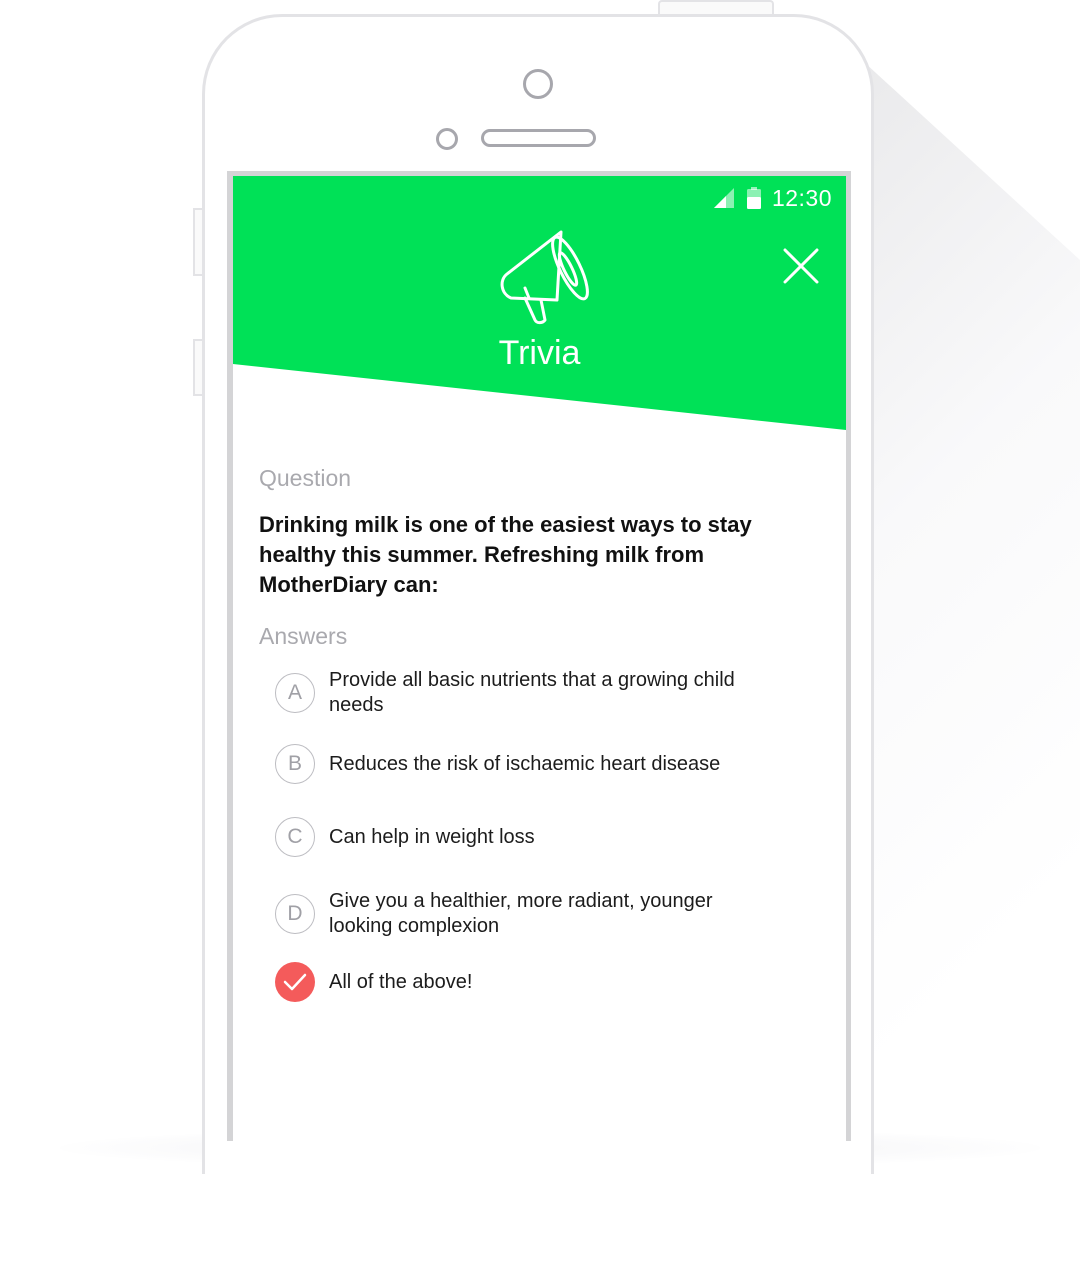  I want to click on answer-option-all: All of the above!, so click(525, 982).